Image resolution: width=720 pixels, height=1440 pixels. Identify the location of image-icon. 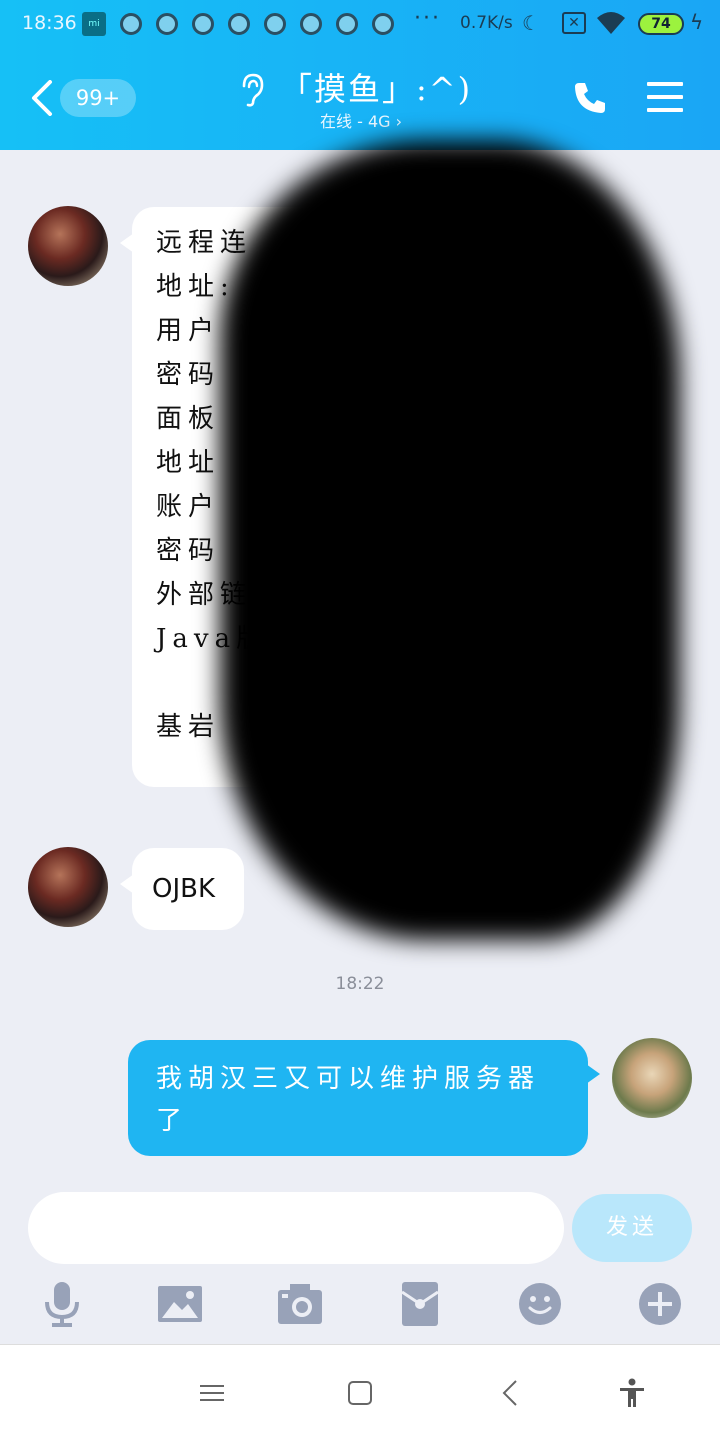
(180, 1304).